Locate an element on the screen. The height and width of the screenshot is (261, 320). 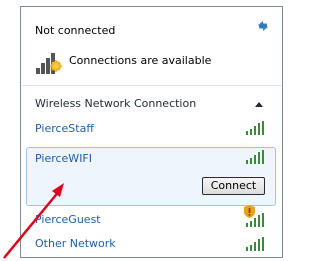
network-name: PierceStaff is located at coordinates (64, 128).